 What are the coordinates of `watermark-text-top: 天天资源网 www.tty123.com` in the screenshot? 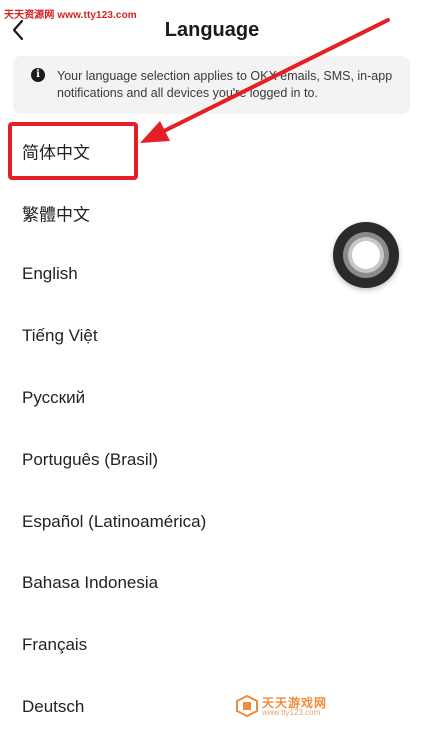 It's located at (70, 15).